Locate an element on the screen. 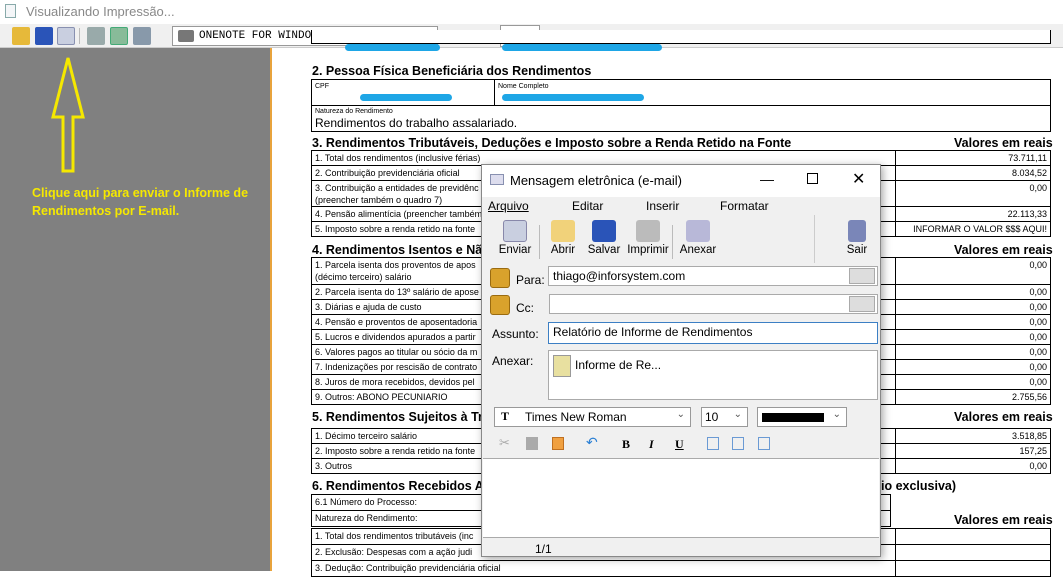 Image resolution: width=1063 pixels, height=577 pixels. minimize-button: — is located at coordinates (767, 179).